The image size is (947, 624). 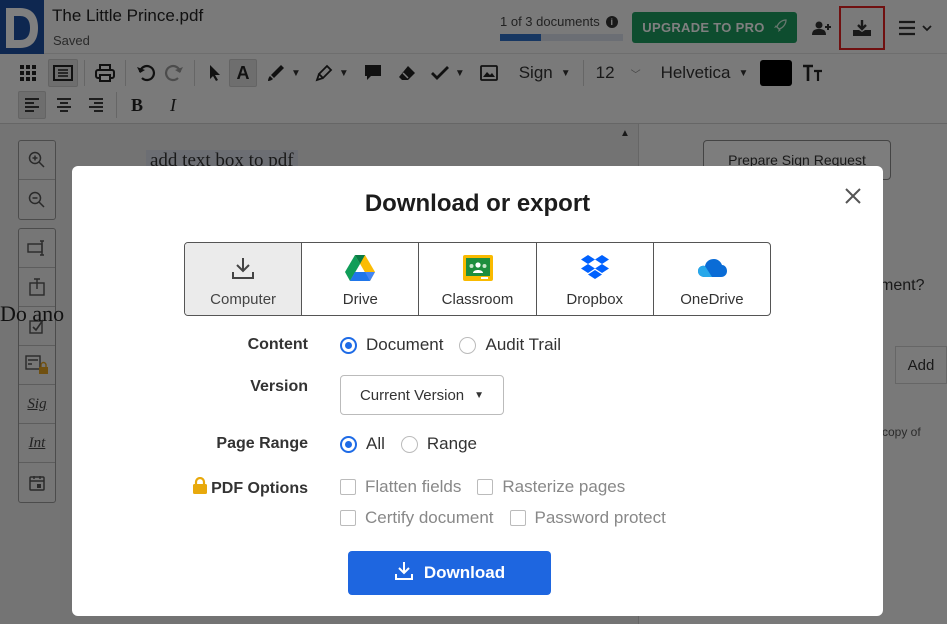 I want to click on destination-label: Classroom, so click(x=477, y=299).